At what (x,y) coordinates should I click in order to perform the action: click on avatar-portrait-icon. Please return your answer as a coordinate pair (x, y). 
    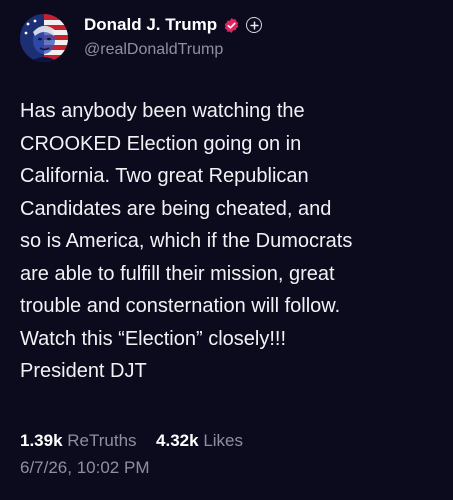
    Looking at the image, I should click on (44, 38).